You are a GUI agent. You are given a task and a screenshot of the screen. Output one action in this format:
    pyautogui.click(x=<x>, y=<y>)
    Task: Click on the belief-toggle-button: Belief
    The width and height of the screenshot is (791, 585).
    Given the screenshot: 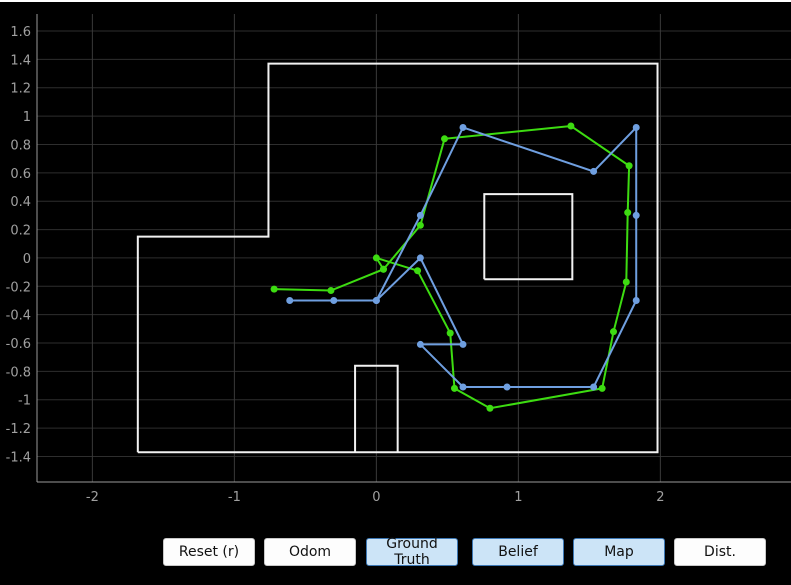 What is the action you would take?
    pyautogui.click(x=518, y=552)
    